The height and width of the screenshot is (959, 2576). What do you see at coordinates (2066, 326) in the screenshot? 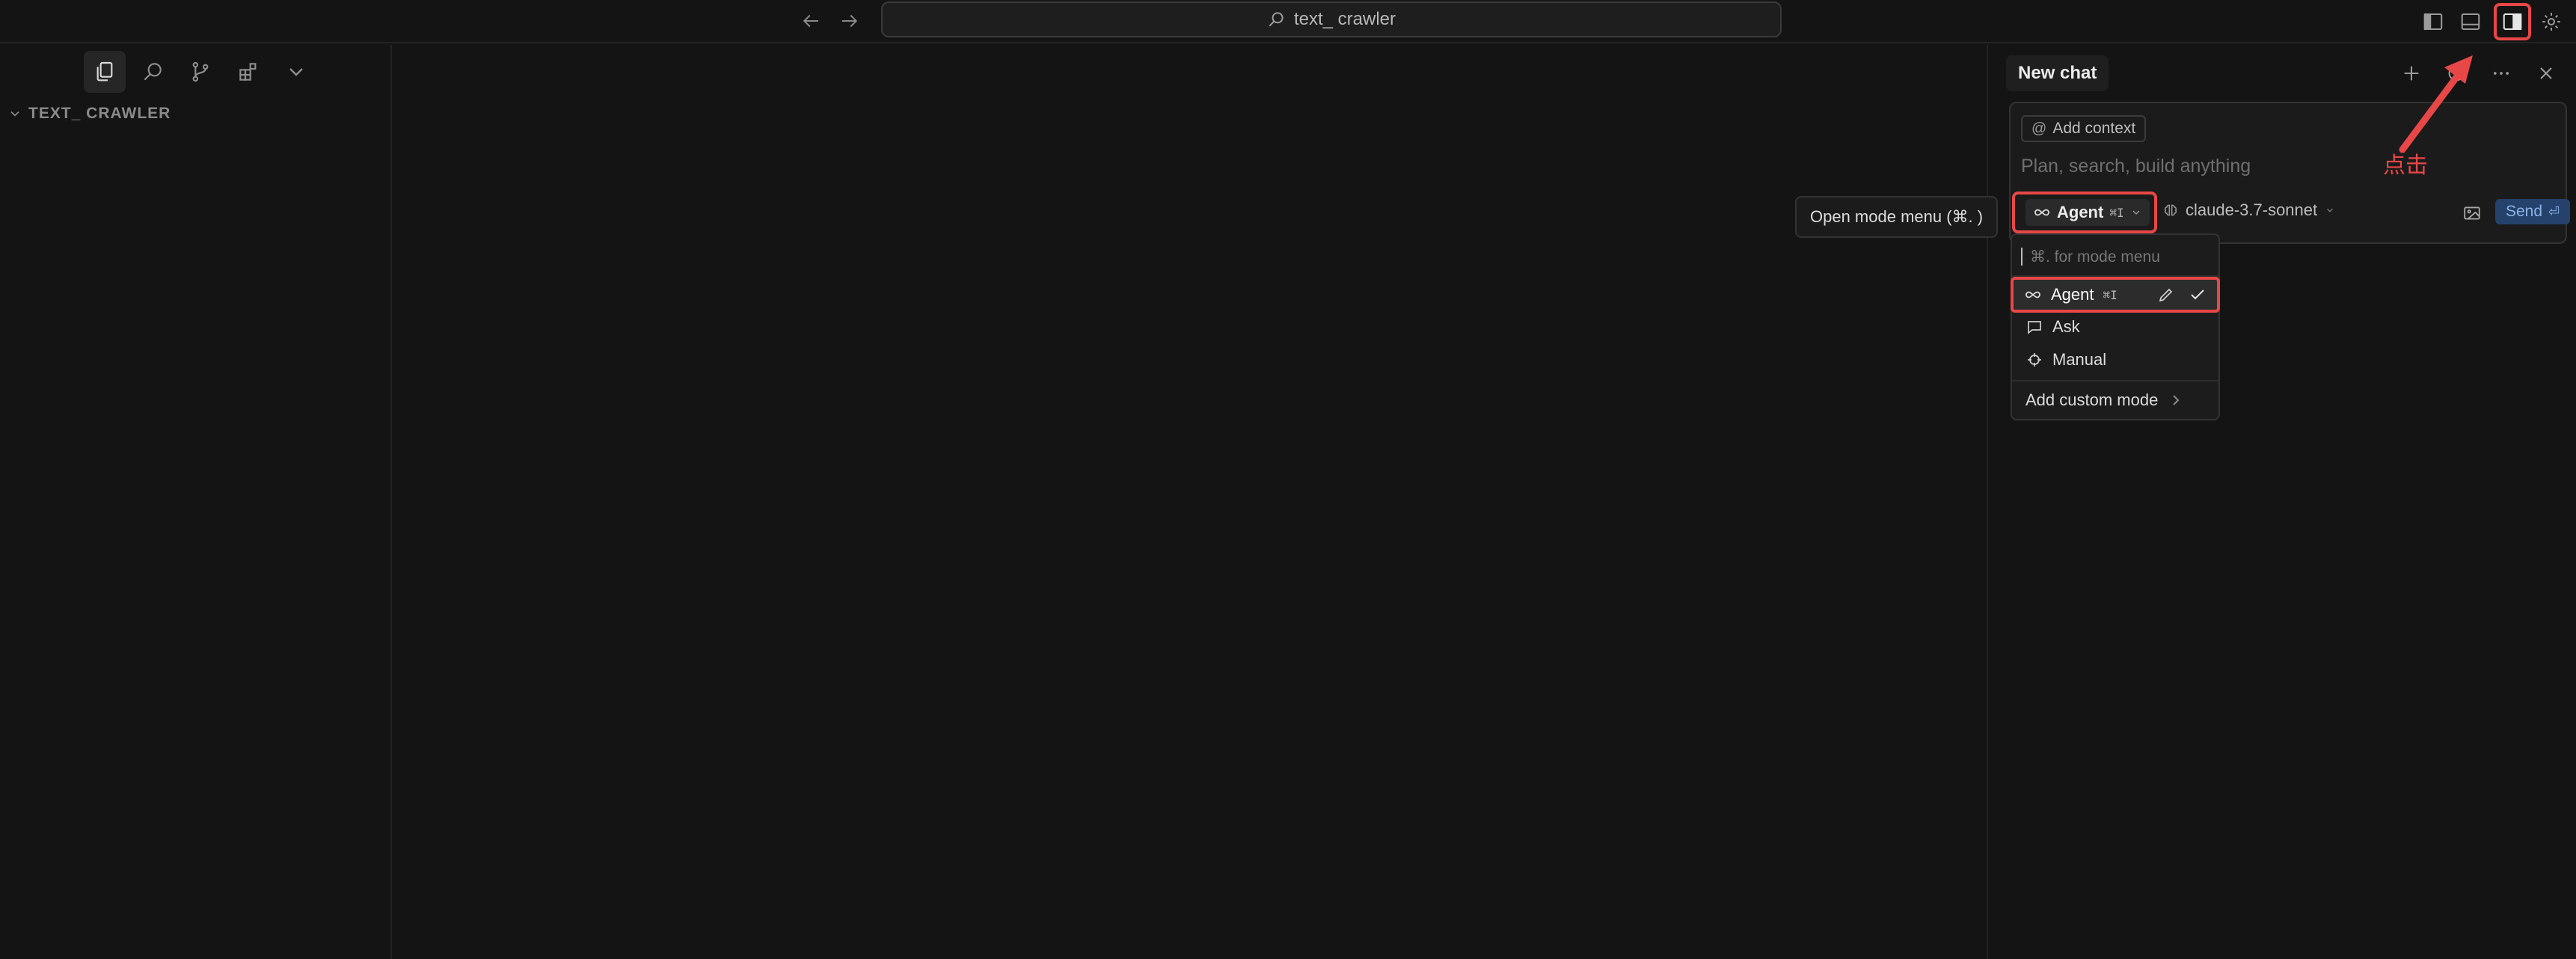
I see `mode-item-label: Ask` at bounding box center [2066, 326].